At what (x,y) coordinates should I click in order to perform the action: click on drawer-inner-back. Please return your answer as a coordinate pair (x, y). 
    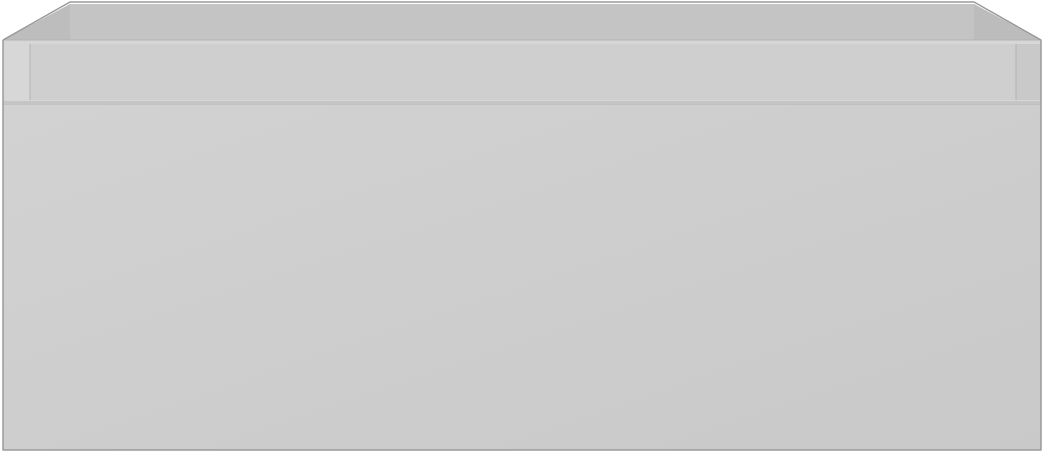
    Looking at the image, I should click on (522, 22).